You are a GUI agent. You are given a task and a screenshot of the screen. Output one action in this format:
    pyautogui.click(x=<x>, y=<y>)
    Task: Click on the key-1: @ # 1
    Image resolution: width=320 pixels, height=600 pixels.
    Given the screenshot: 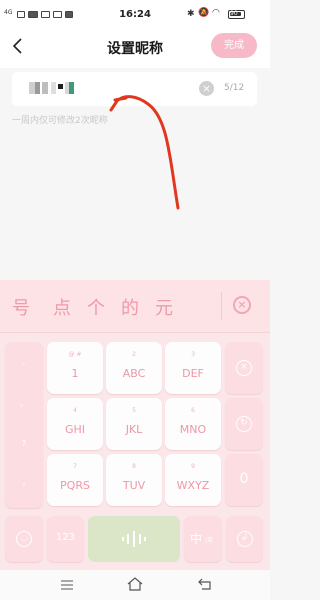 What is the action you would take?
    pyautogui.click(x=75, y=368)
    